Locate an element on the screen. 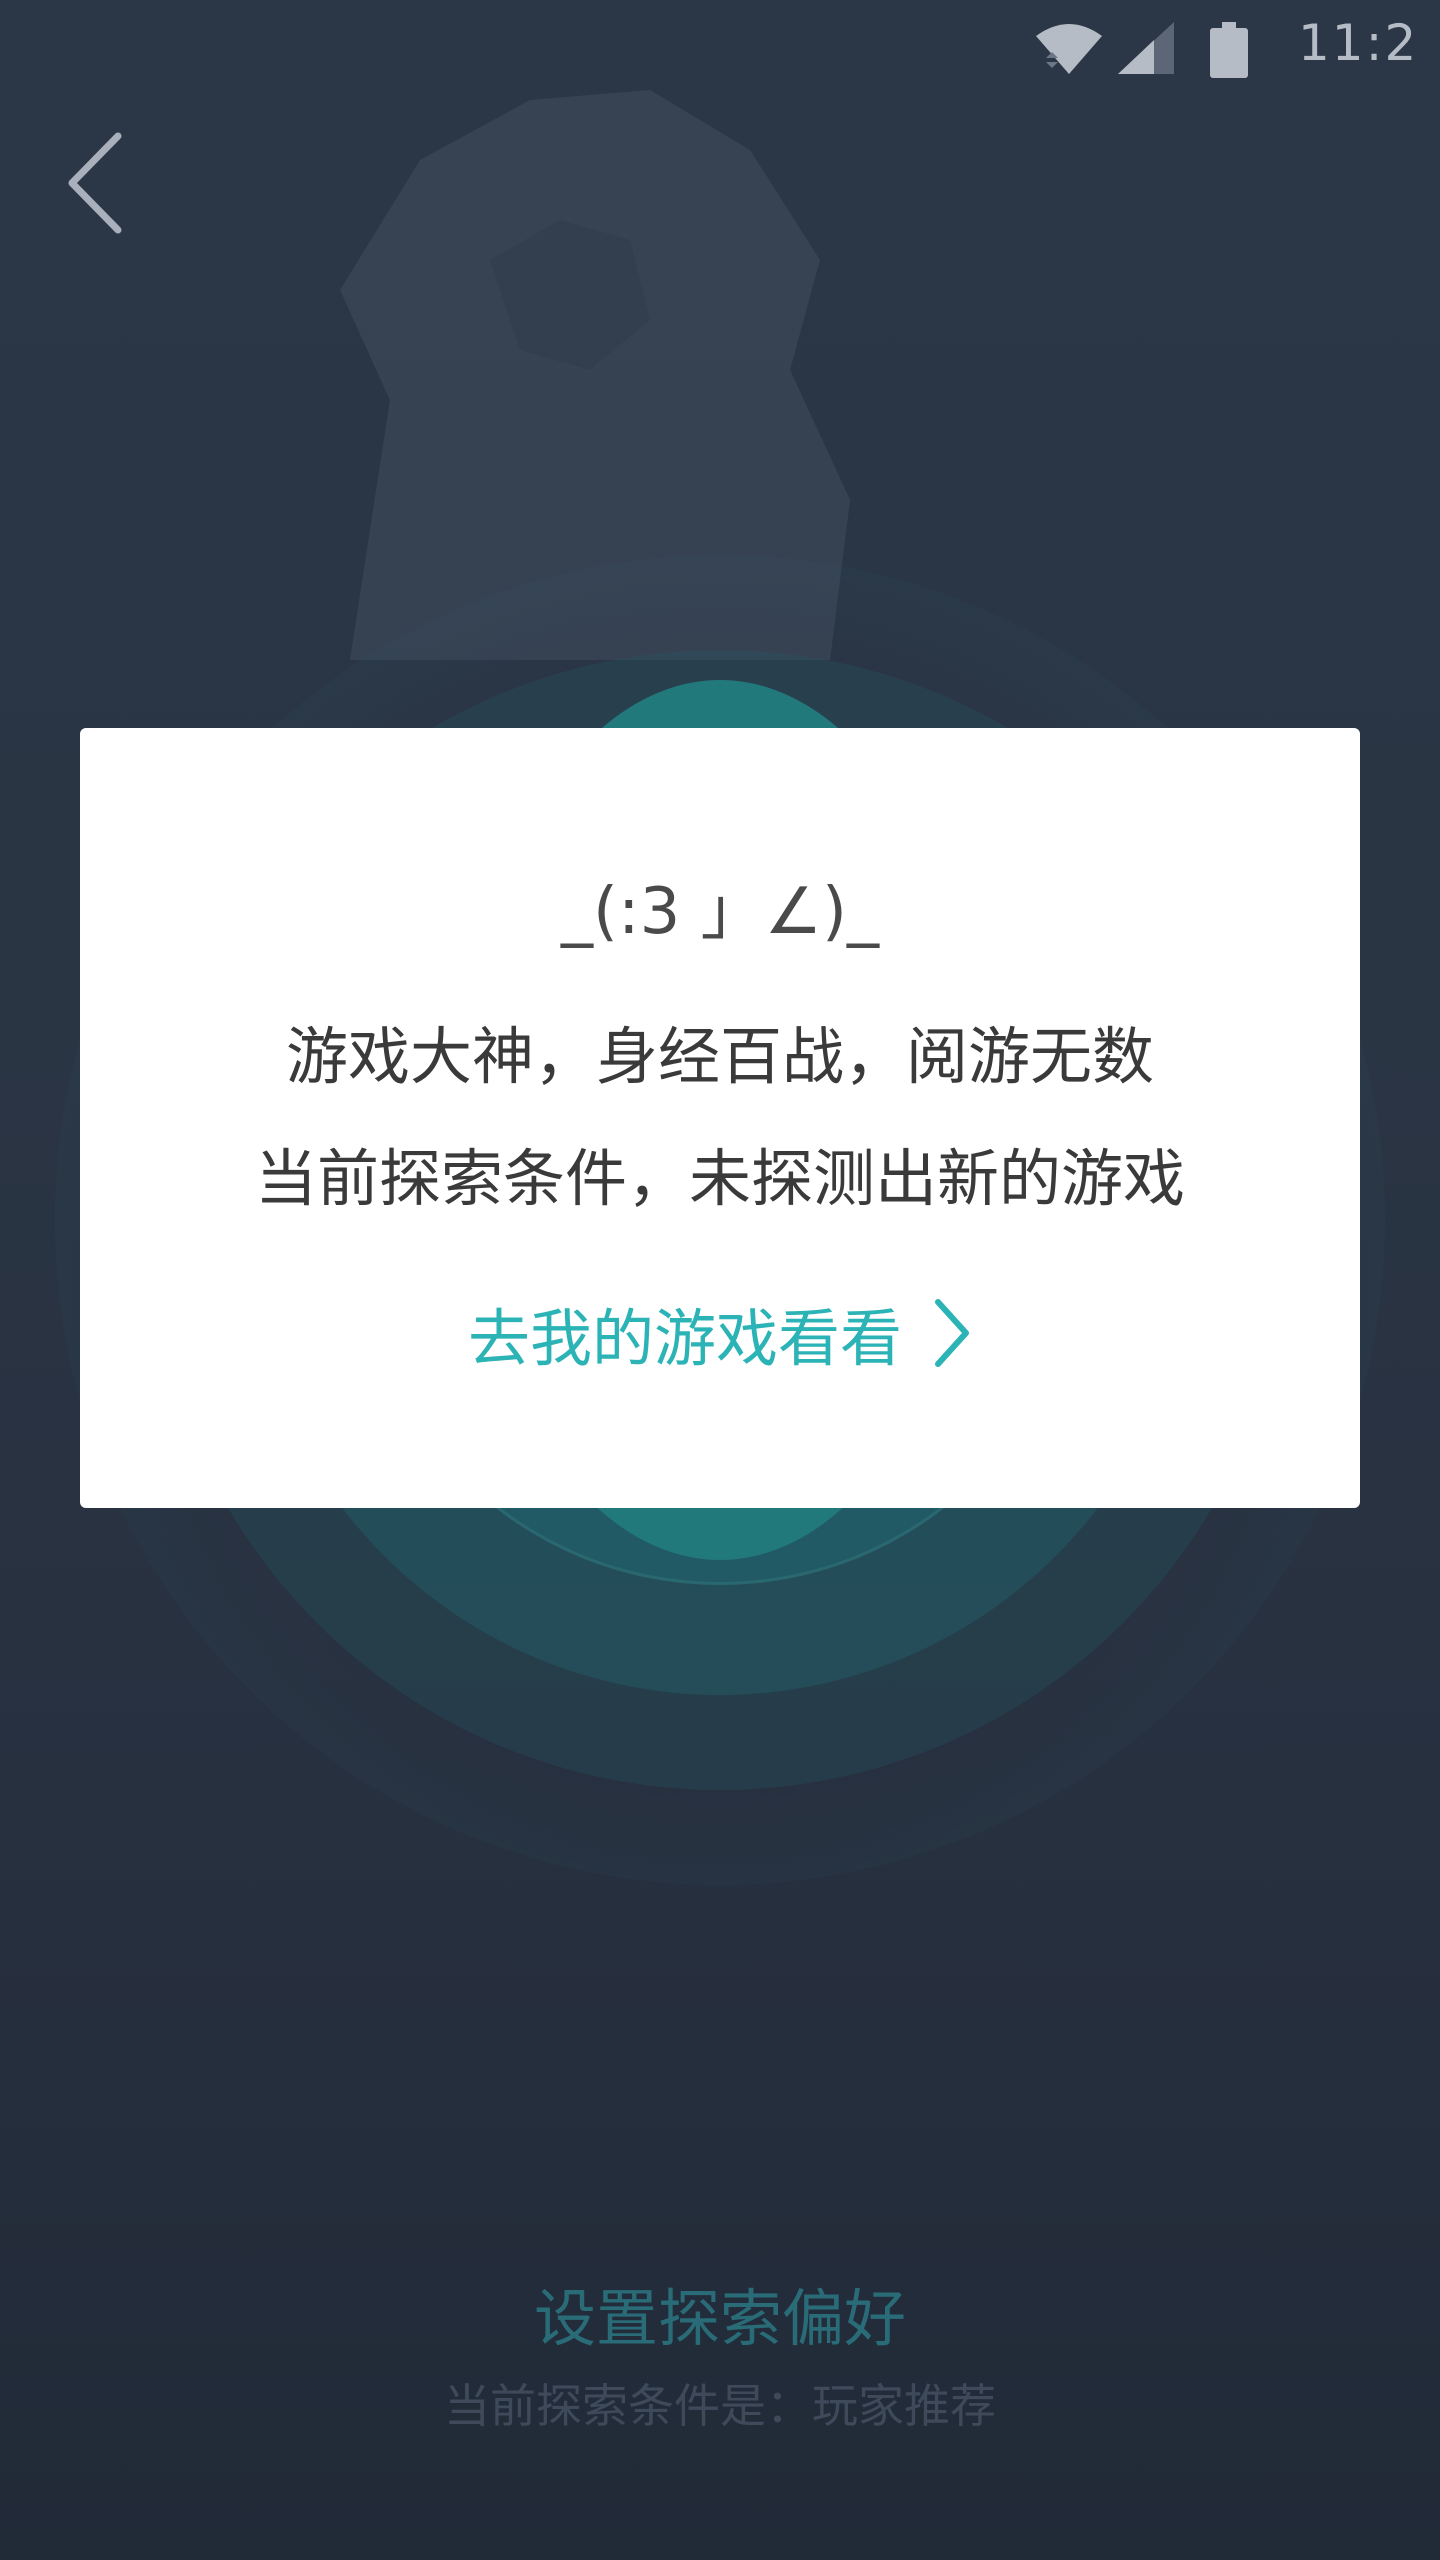 This screenshot has width=1440, height=2560. dialog-emoticon: _(:3 」∠)_ is located at coordinates (720, 912).